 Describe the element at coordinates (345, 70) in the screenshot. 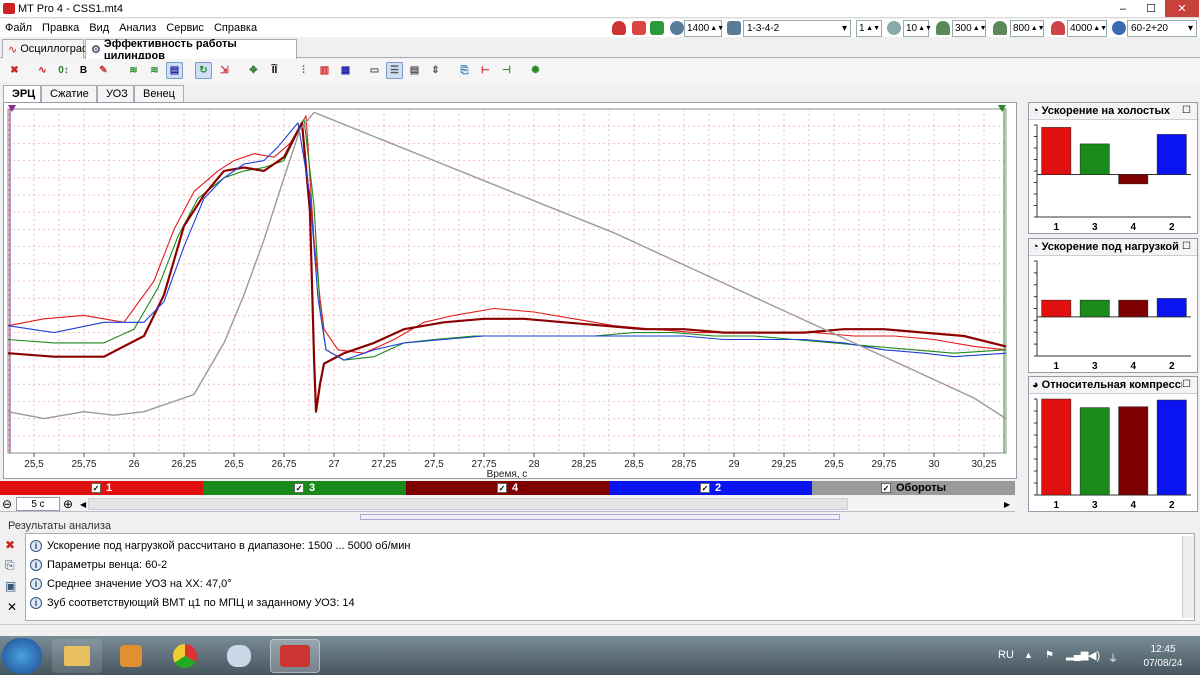

I see `bar-chart-color-icon: ▦` at that location.